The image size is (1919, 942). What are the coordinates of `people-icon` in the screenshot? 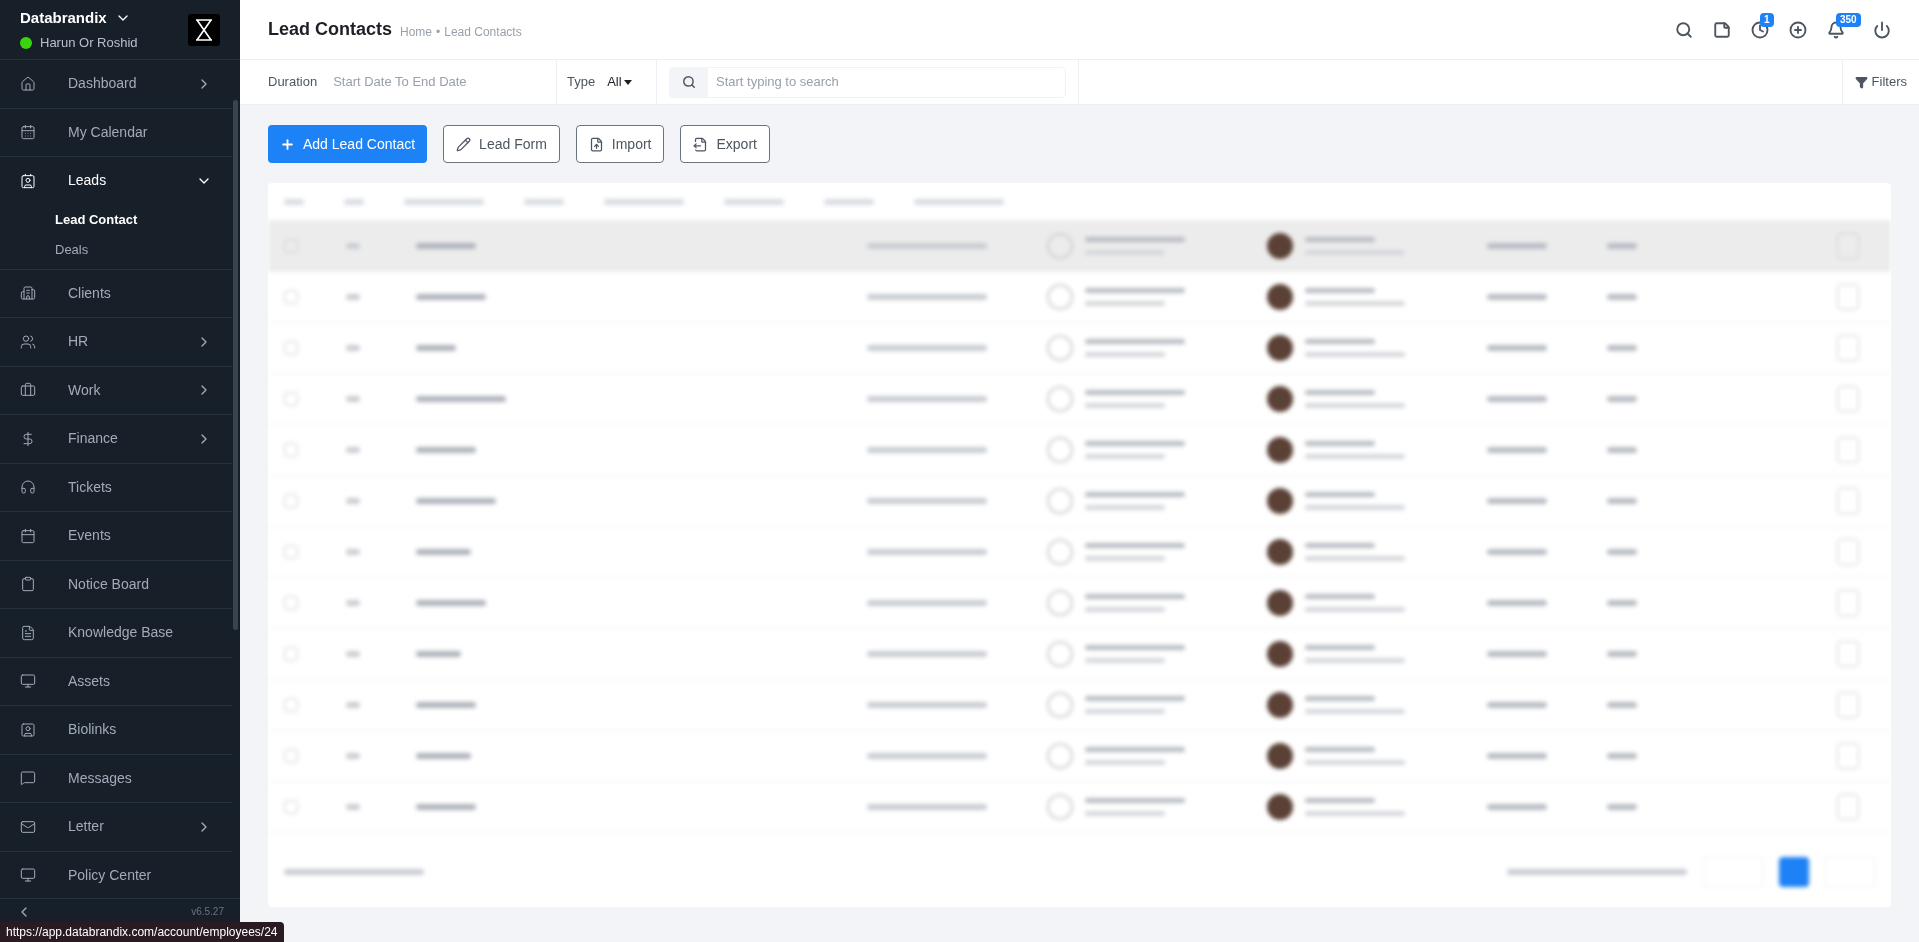 It's located at (28, 341).